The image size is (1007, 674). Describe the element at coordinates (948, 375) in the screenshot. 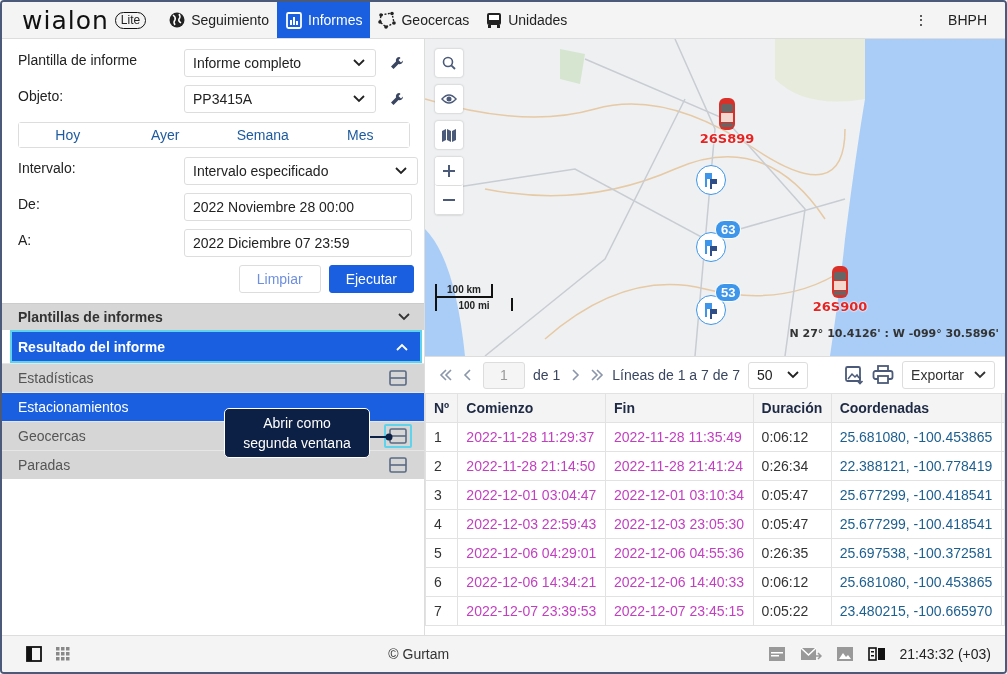

I see `export-button: Exportar` at that location.